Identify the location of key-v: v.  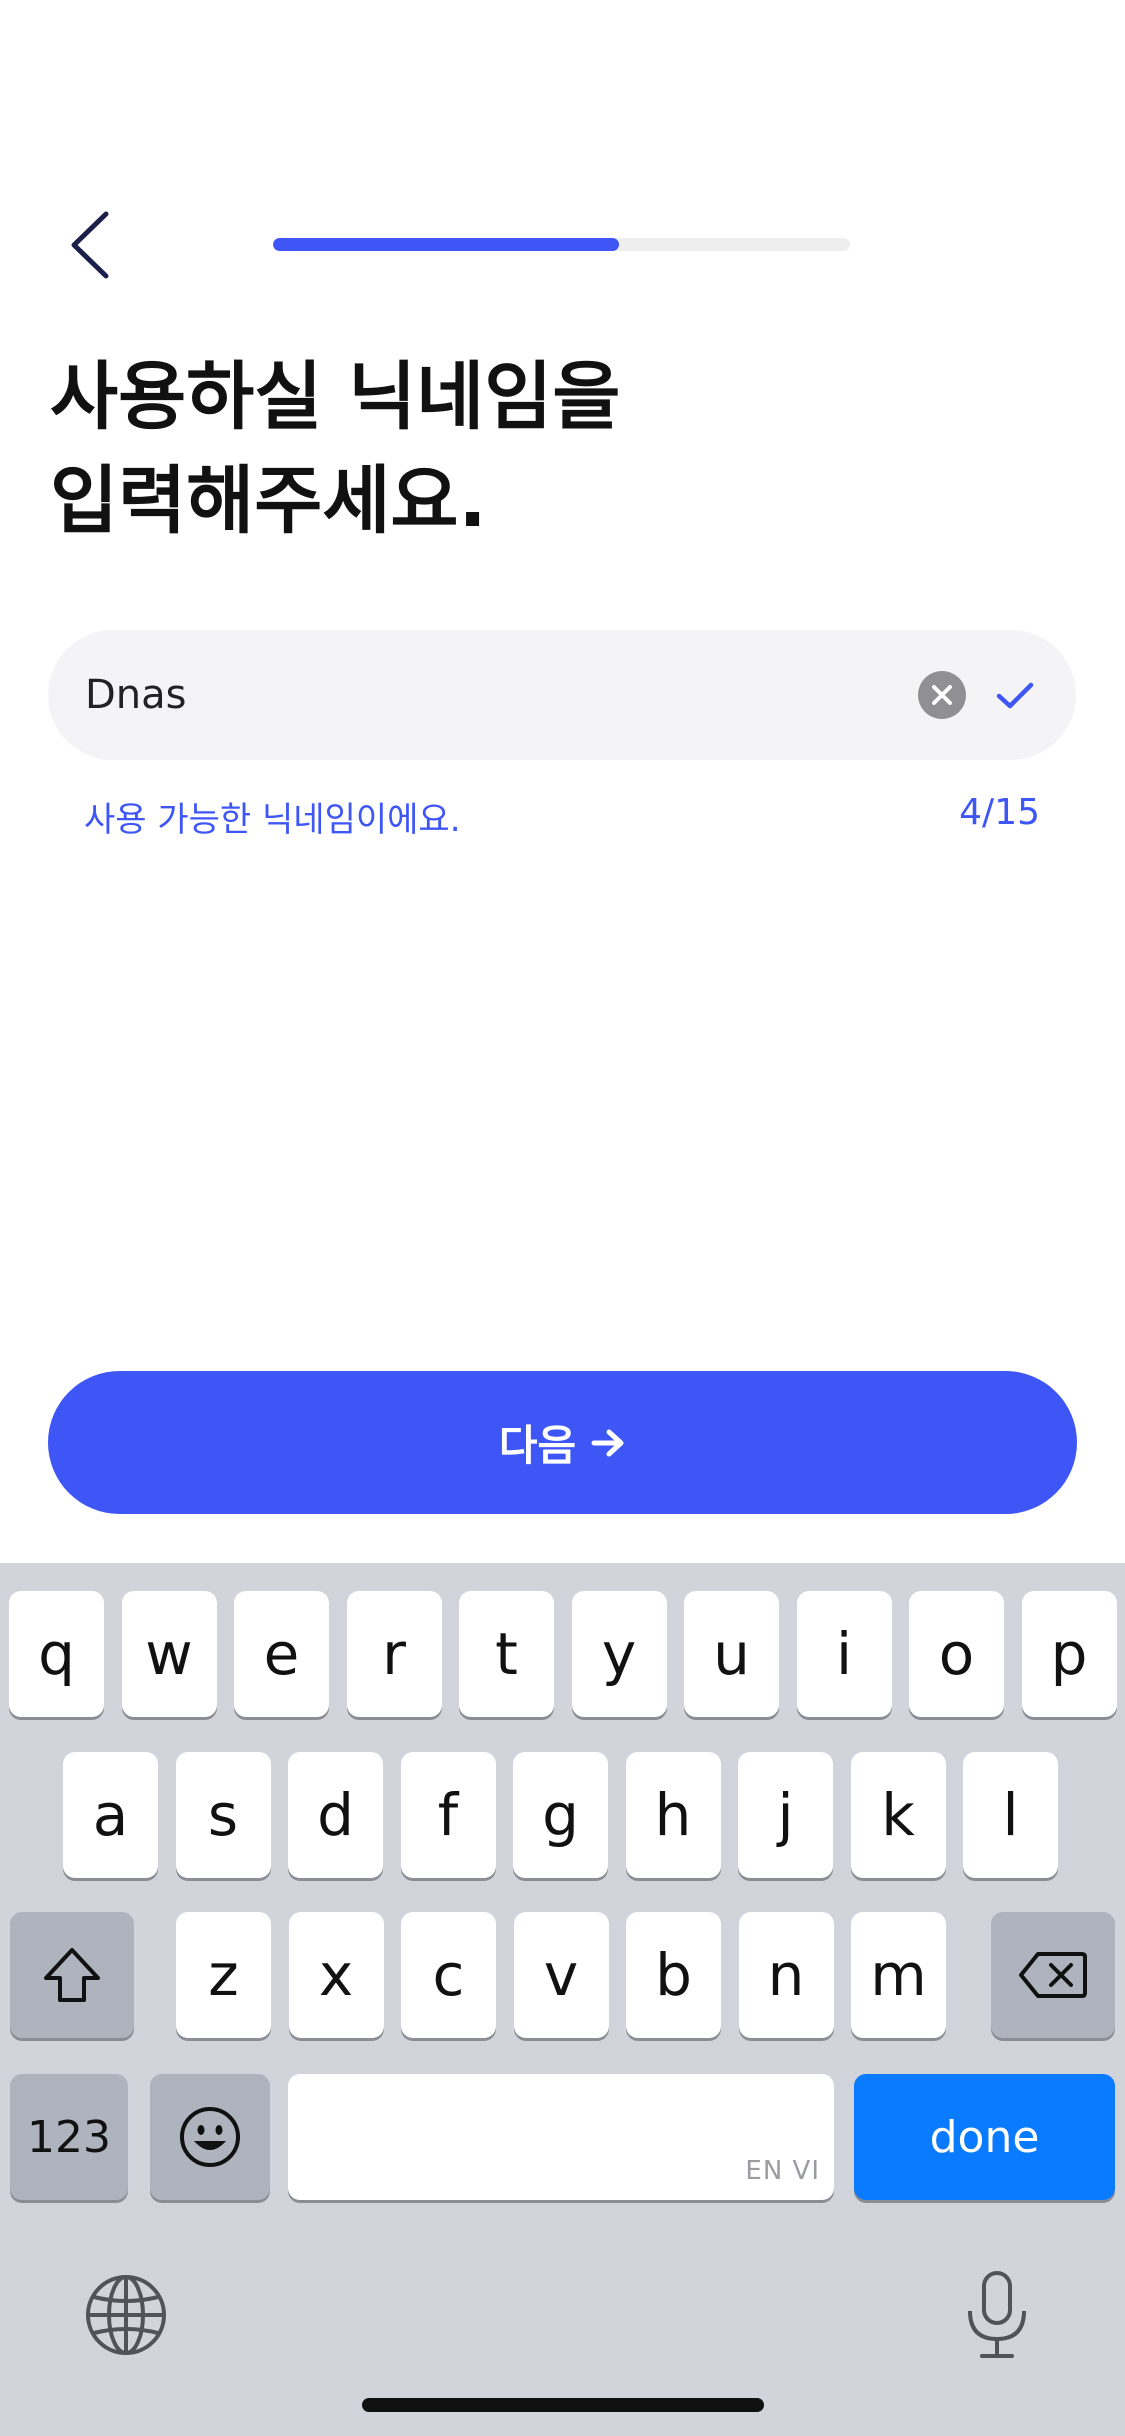
(561, 1975).